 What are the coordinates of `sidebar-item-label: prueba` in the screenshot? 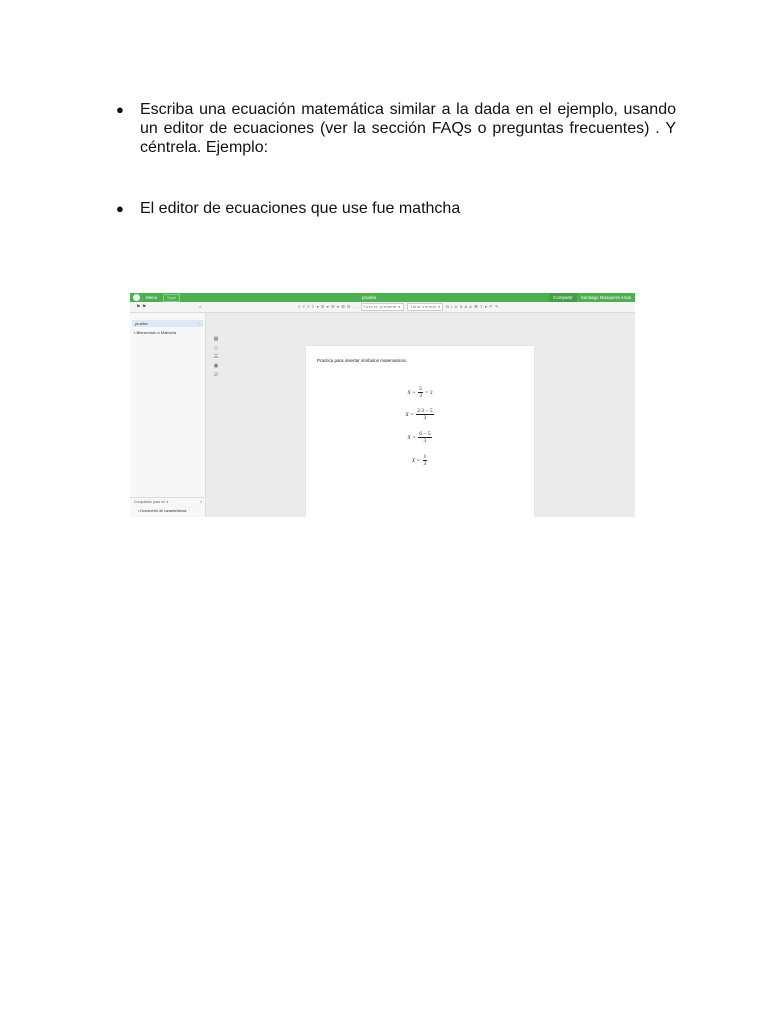 It's located at (141, 323).